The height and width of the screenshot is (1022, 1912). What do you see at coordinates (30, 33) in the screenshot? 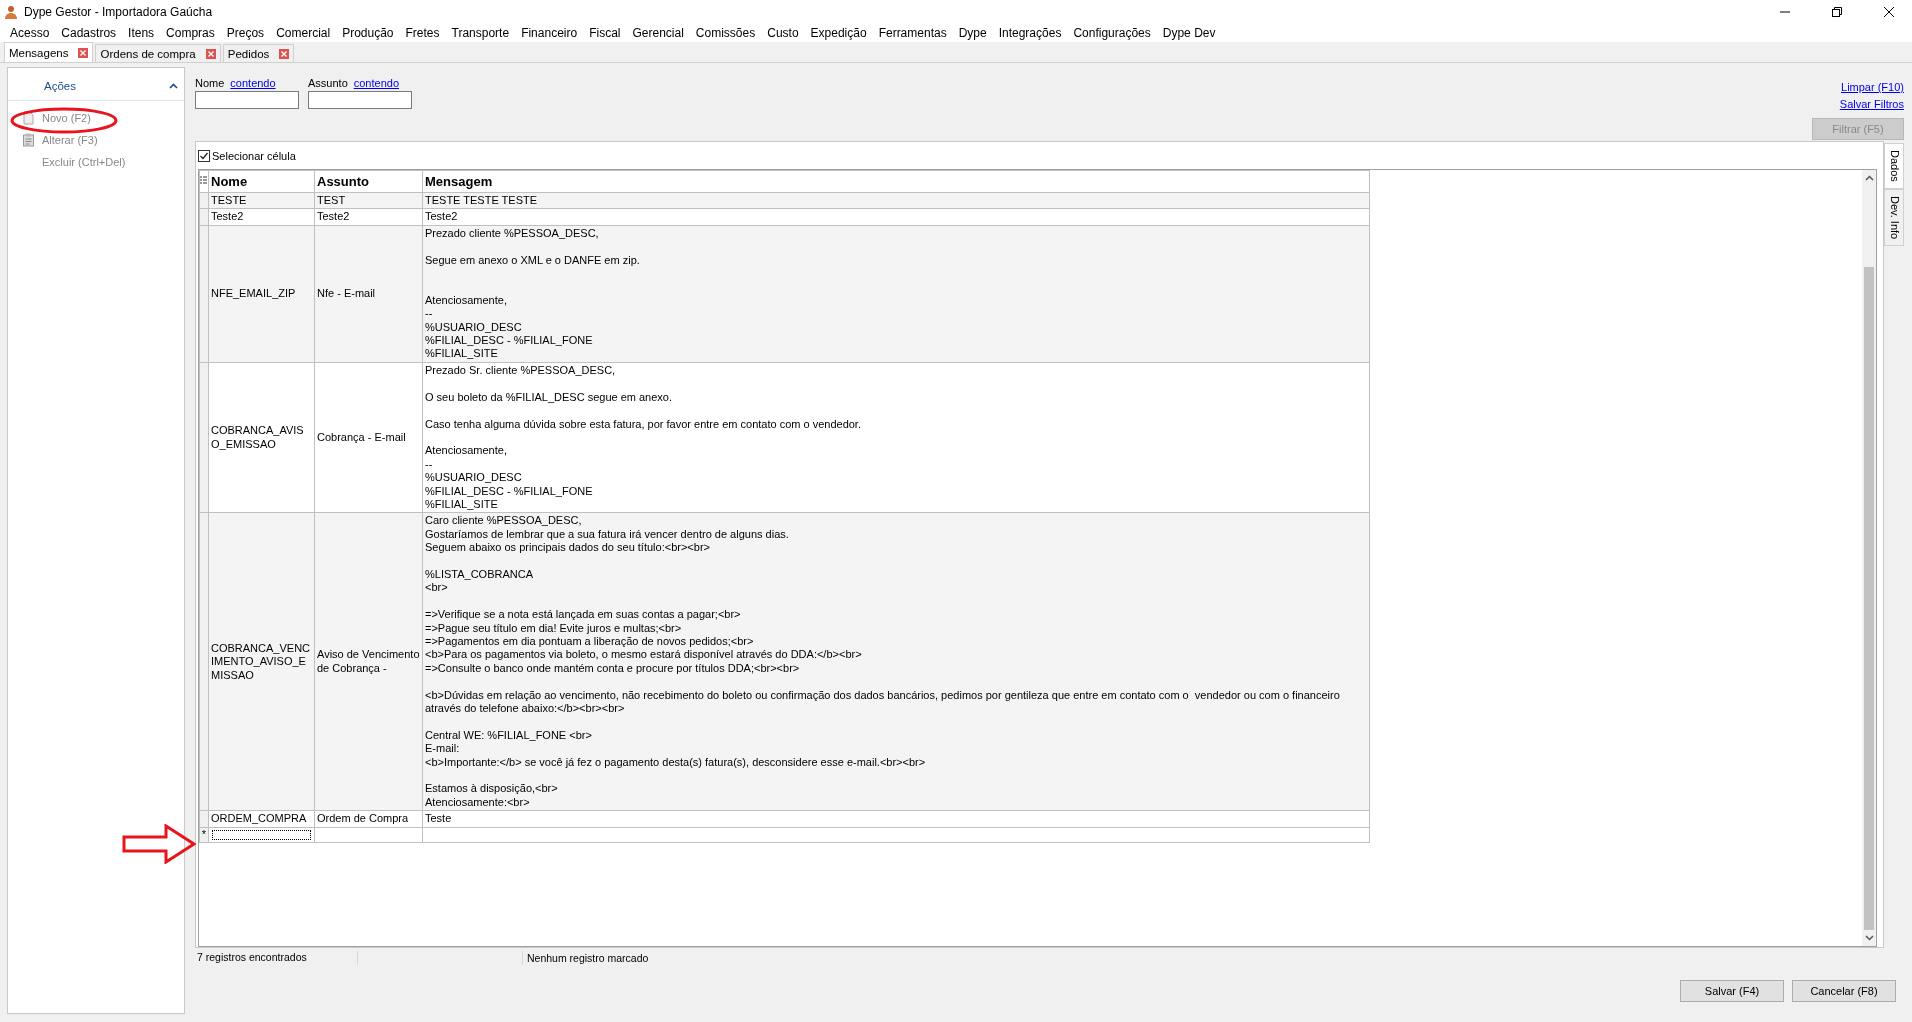
I see `menu-item: Acesso` at bounding box center [30, 33].